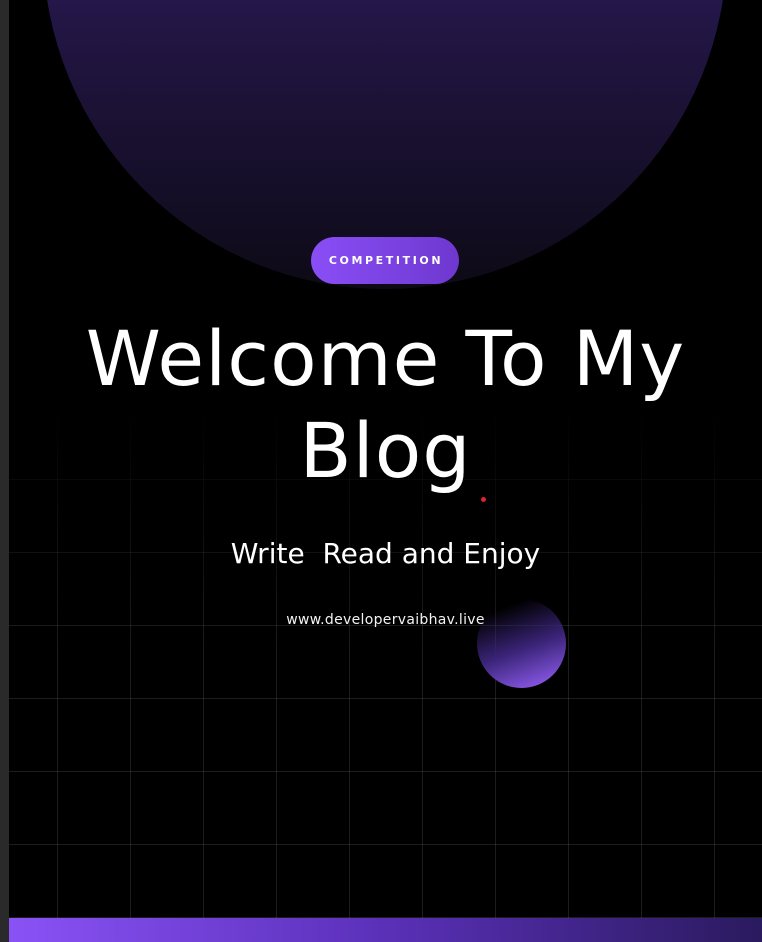 Image resolution: width=762 pixels, height=942 pixels. What do you see at coordinates (385, 930) in the screenshot?
I see `bottom-gradient-bar` at bounding box center [385, 930].